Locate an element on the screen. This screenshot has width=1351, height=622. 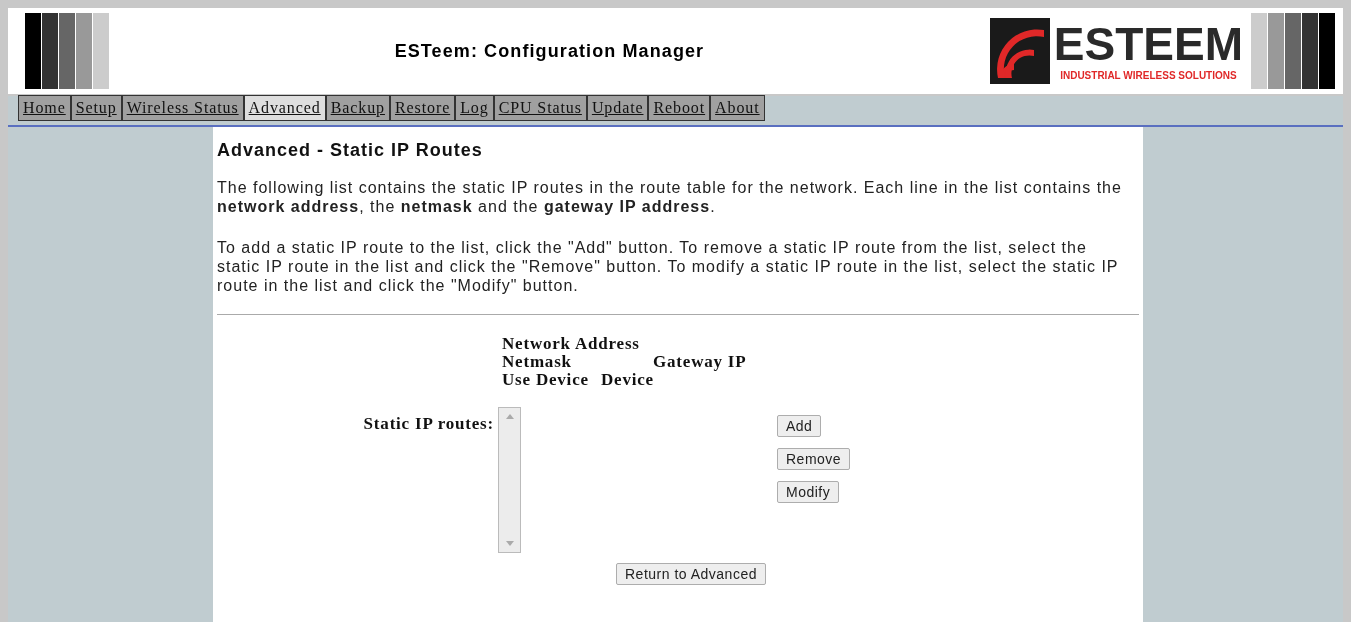
nav-tab: Update is located at coordinates (617, 108).